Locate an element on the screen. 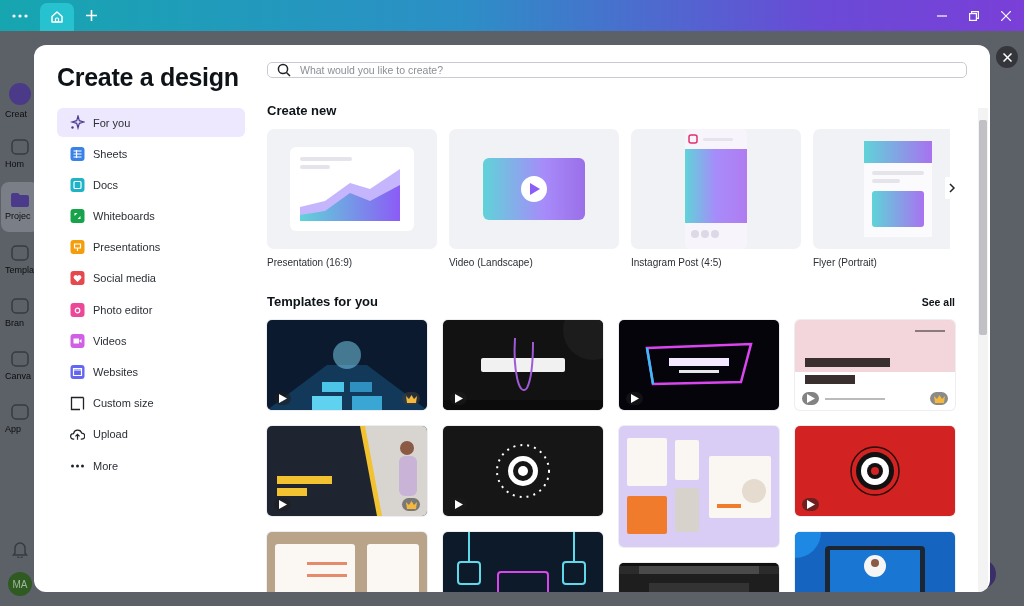  design-type-label: Flyer (Portrait) is located at coordinates (845, 262).